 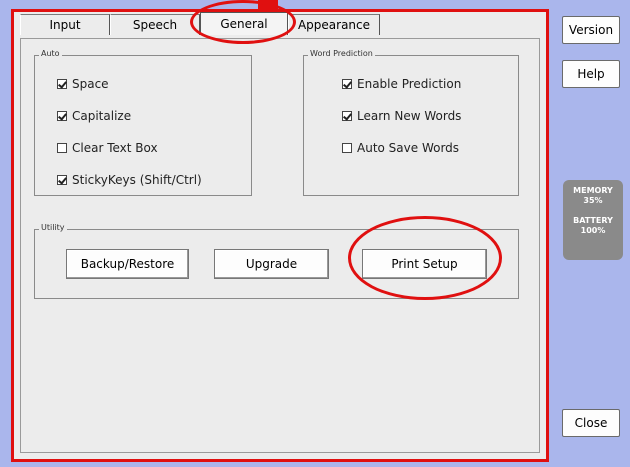 What do you see at coordinates (268, 4) in the screenshot?
I see `highlight-mark` at bounding box center [268, 4].